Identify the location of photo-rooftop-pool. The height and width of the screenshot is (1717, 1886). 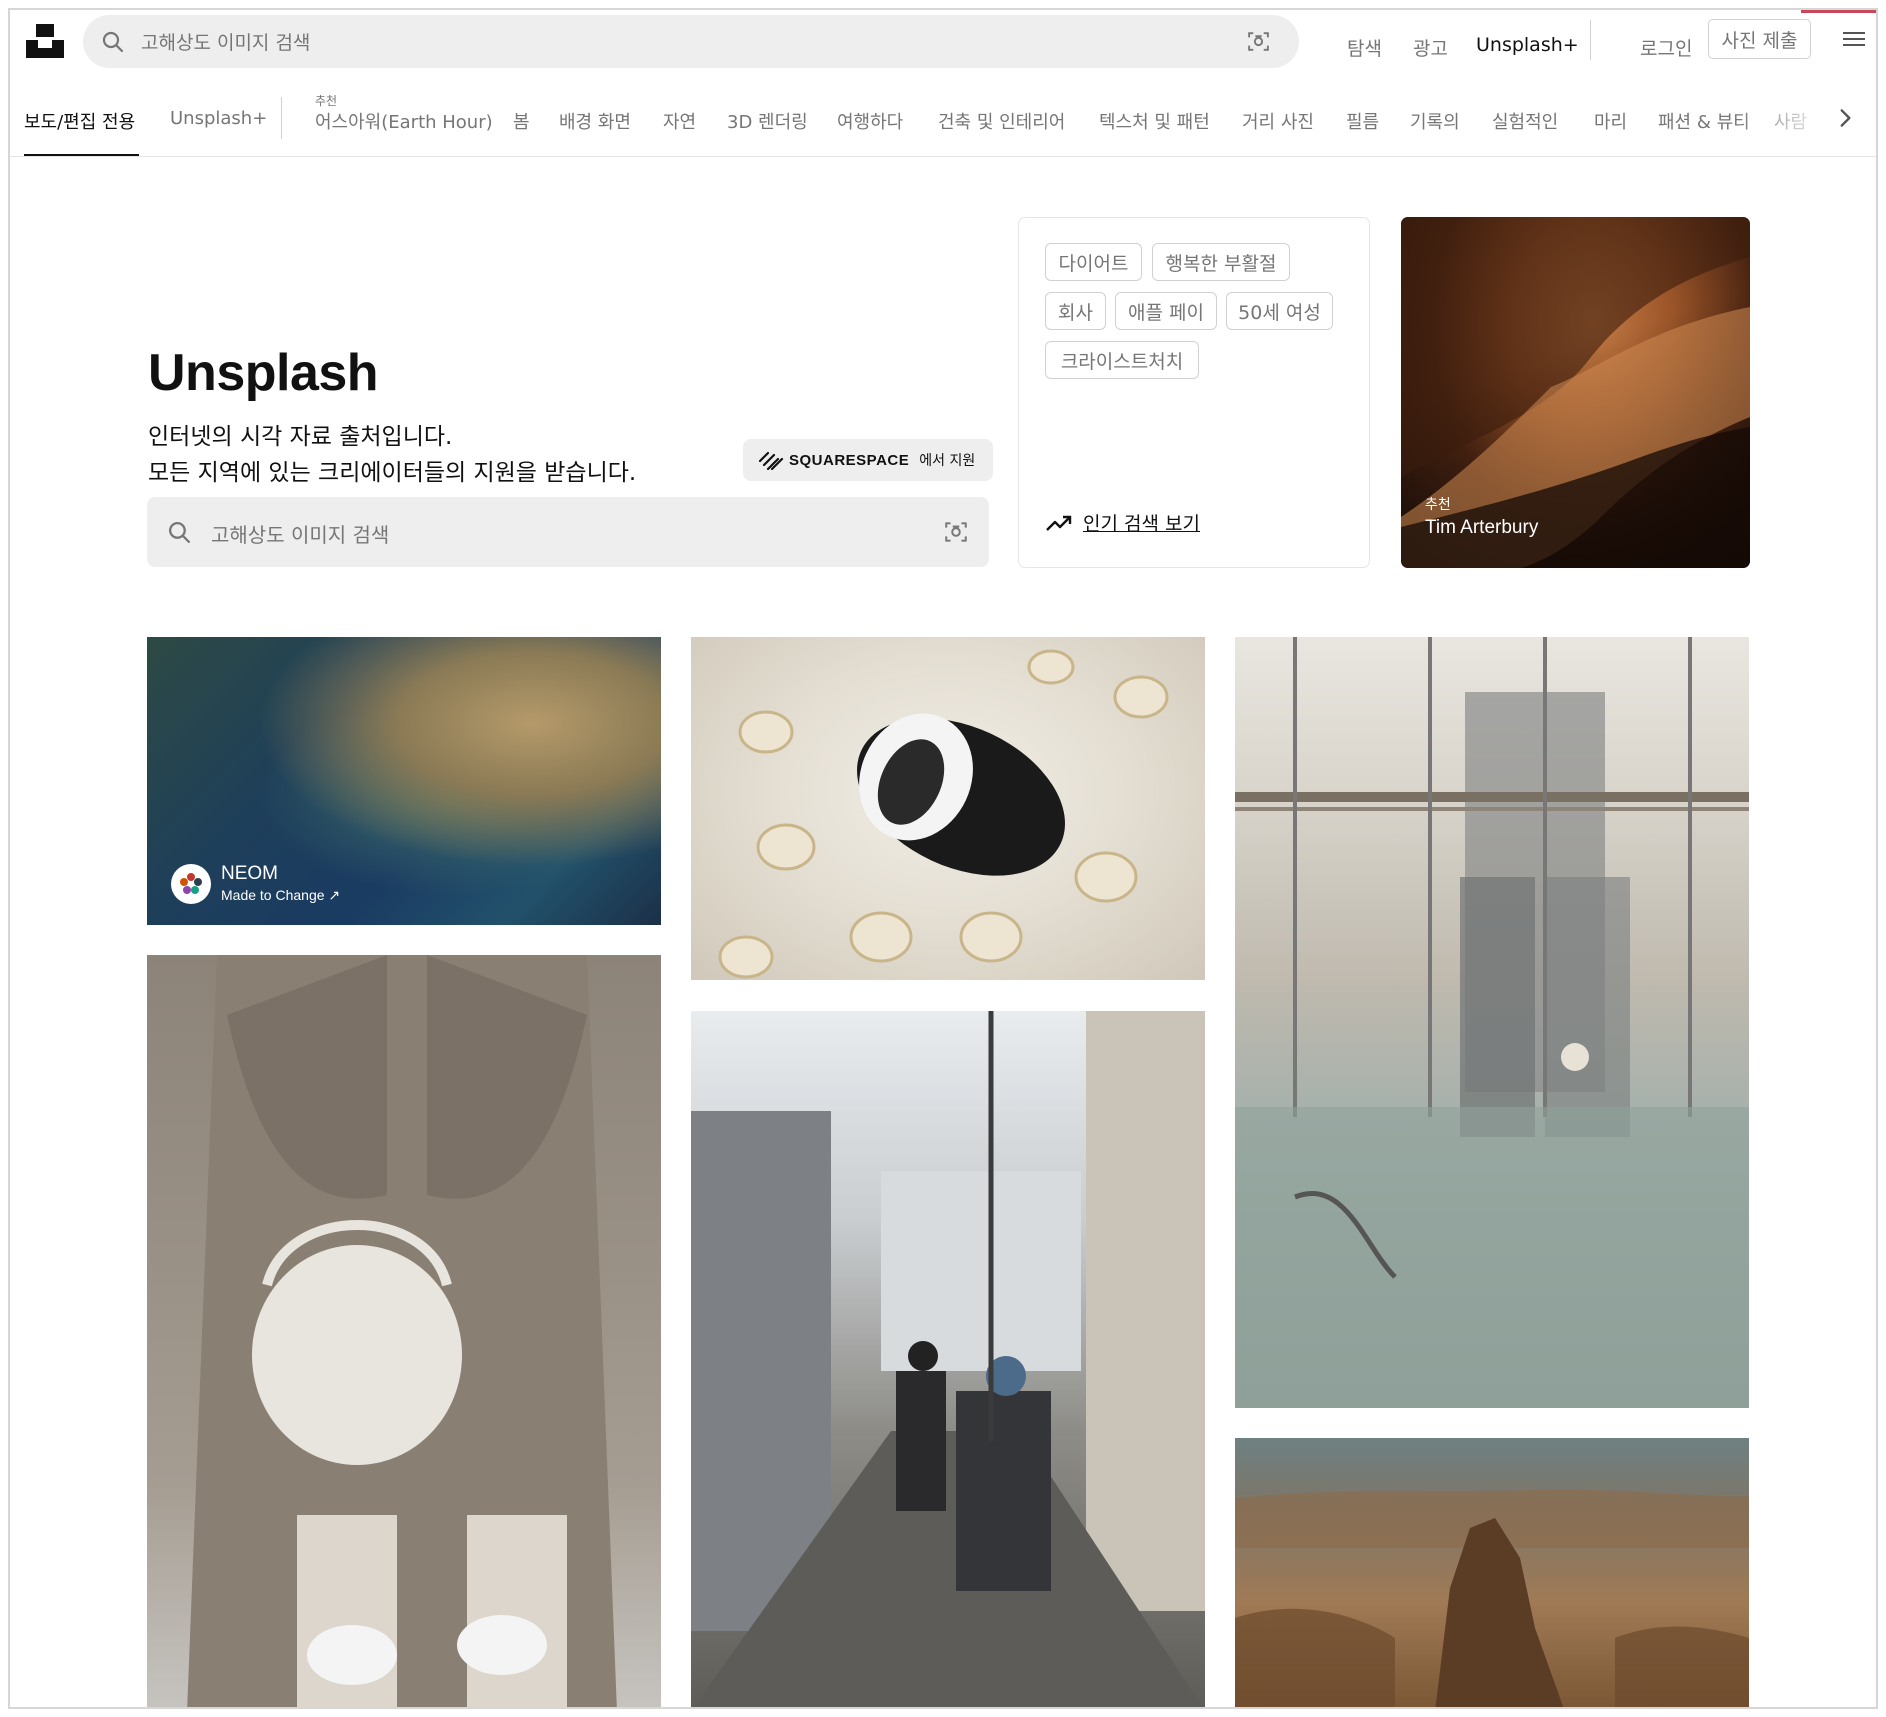
(1492, 1022).